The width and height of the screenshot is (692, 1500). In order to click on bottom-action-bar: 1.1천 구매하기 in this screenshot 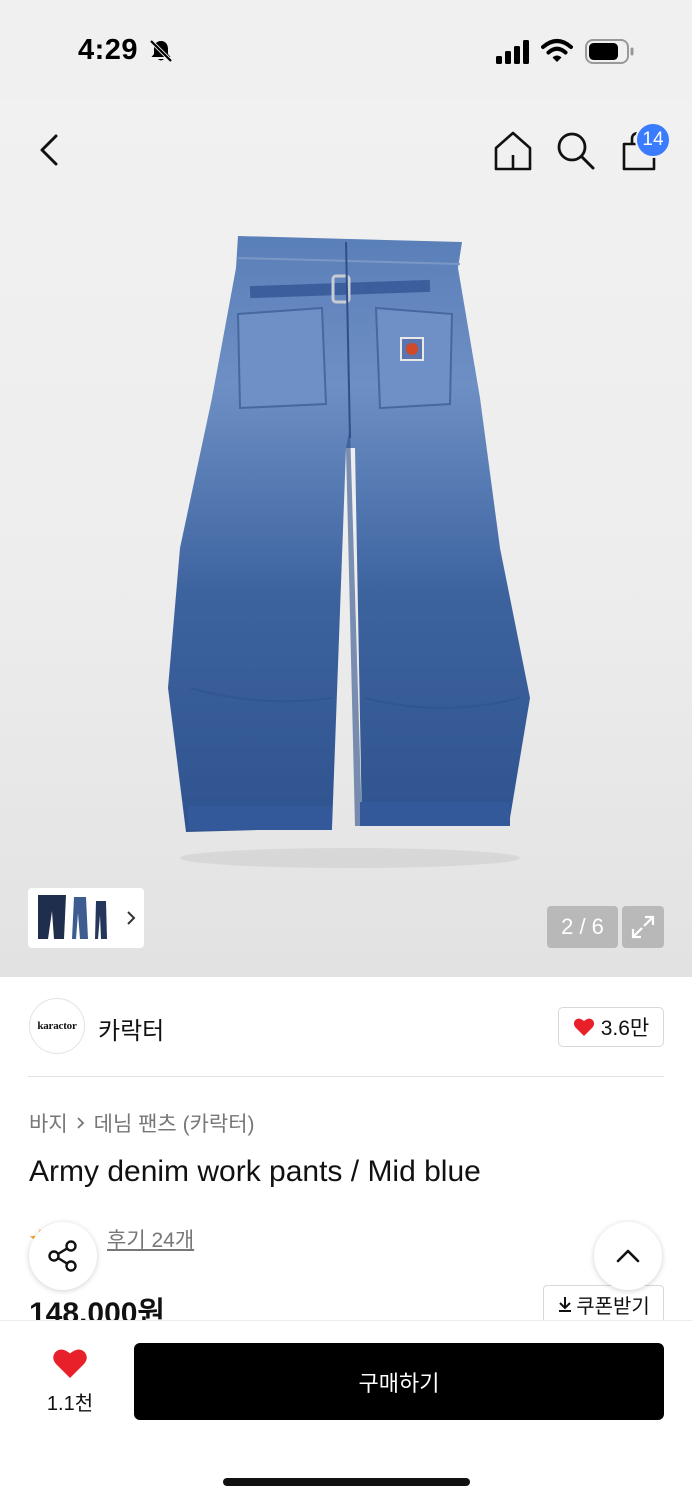, I will do `click(346, 1410)`.